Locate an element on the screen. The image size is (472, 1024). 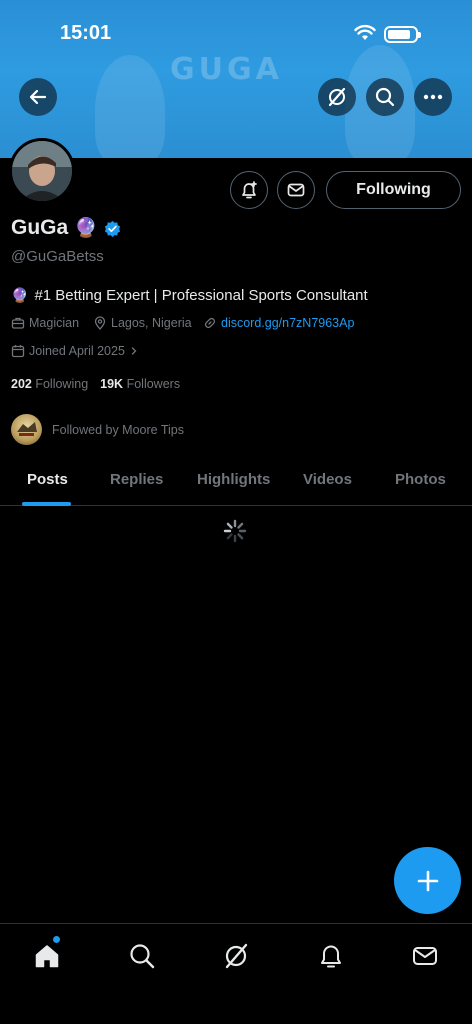
nav-messages is located at coordinates (425, 956).